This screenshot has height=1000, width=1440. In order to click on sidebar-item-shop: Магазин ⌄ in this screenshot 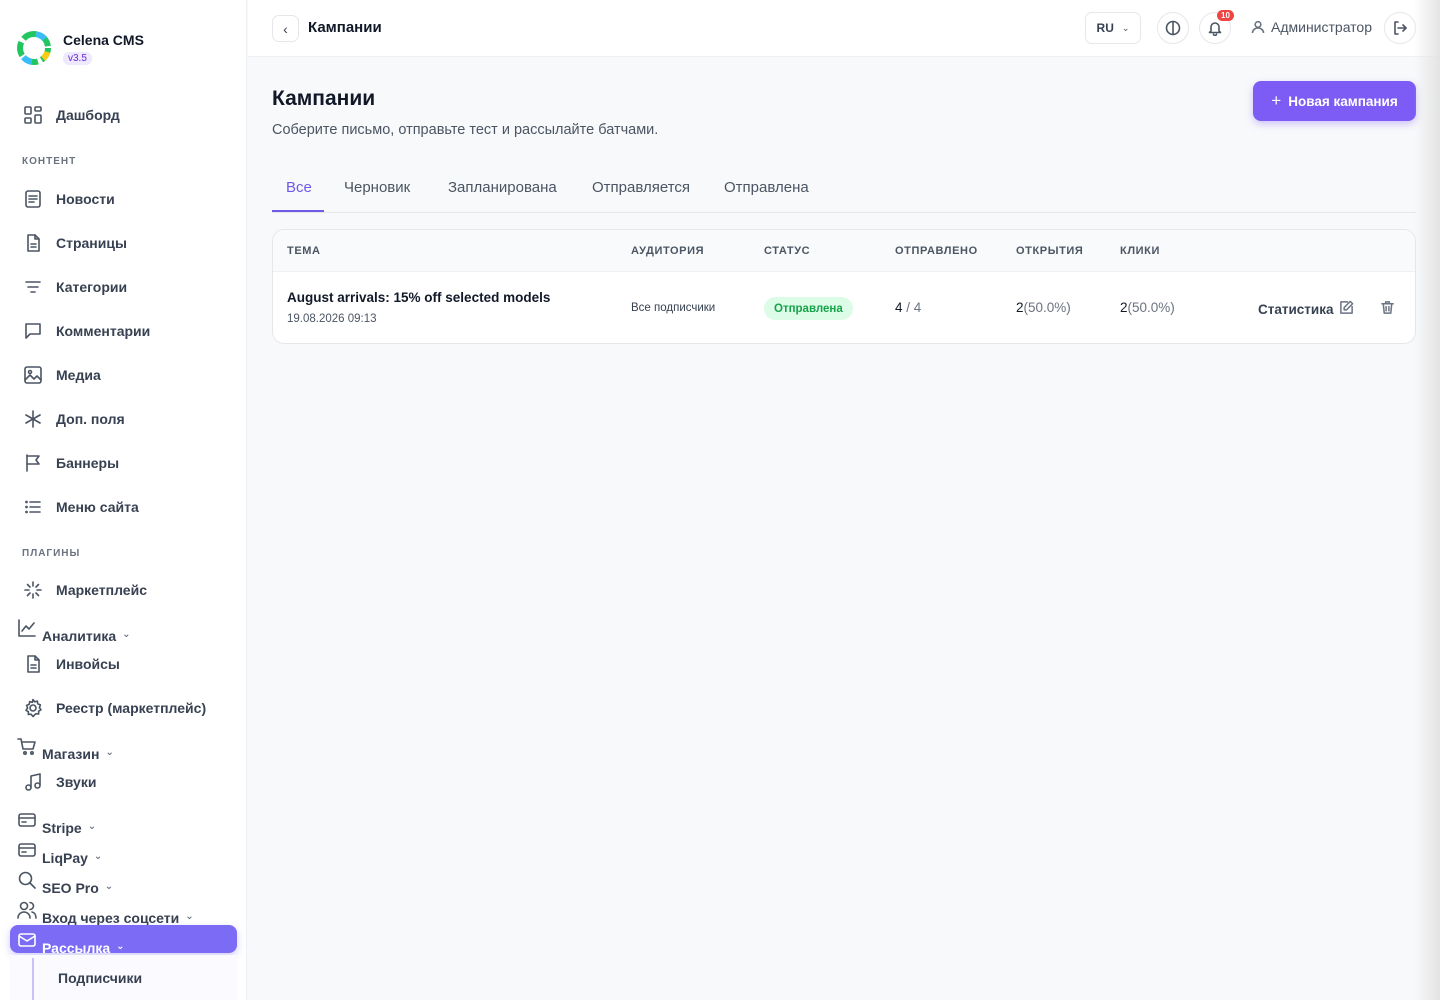, I will do `click(65, 751)`.